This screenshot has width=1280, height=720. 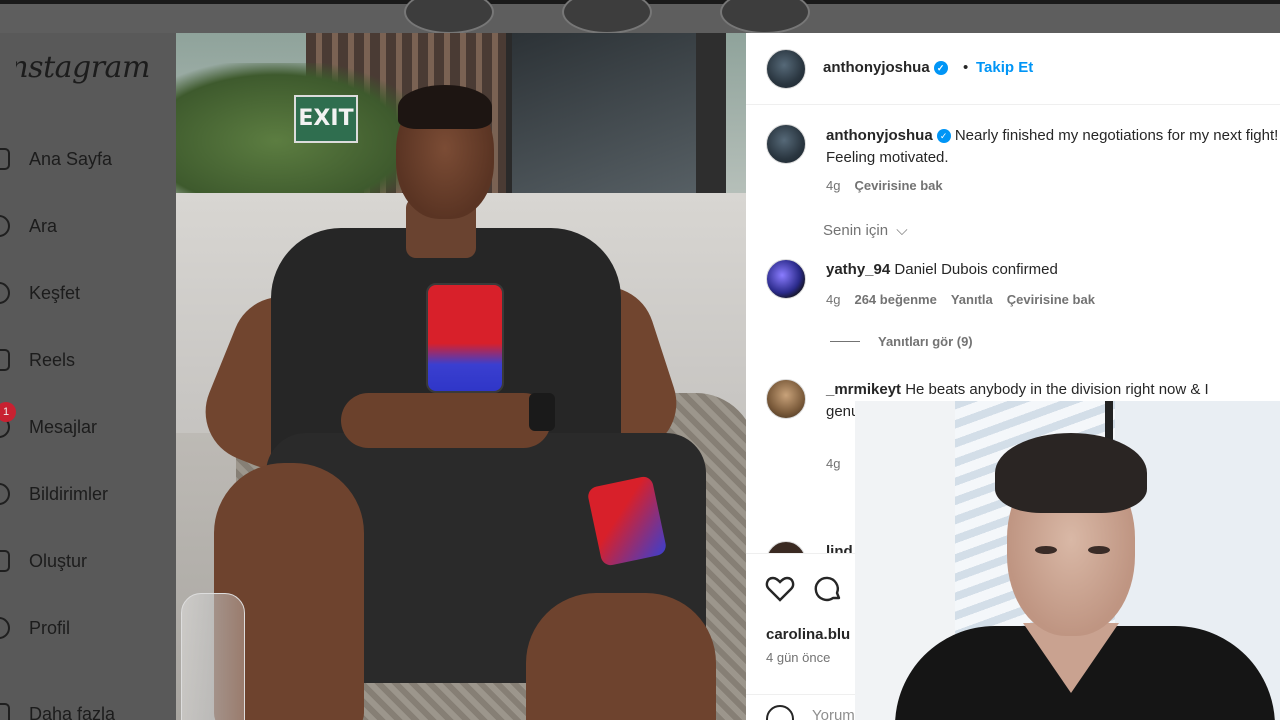 What do you see at coordinates (845, 341) in the screenshot?
I see `replies-divider` at bounding box center [845, 341].